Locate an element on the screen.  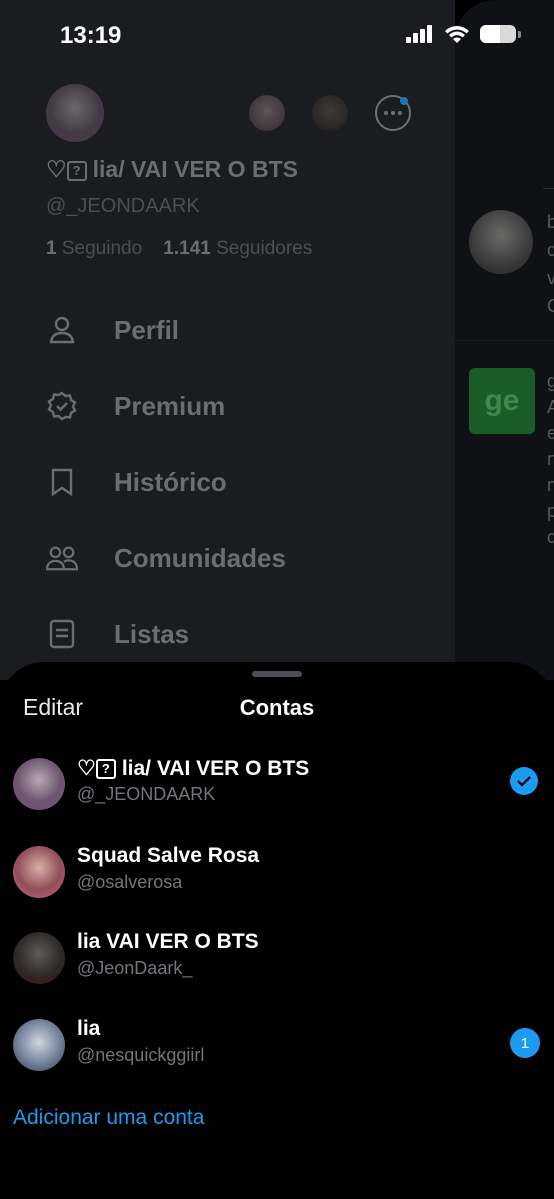
account-row: Squad Salve Rosa @osalverosa is located at coordinates (277, 871).